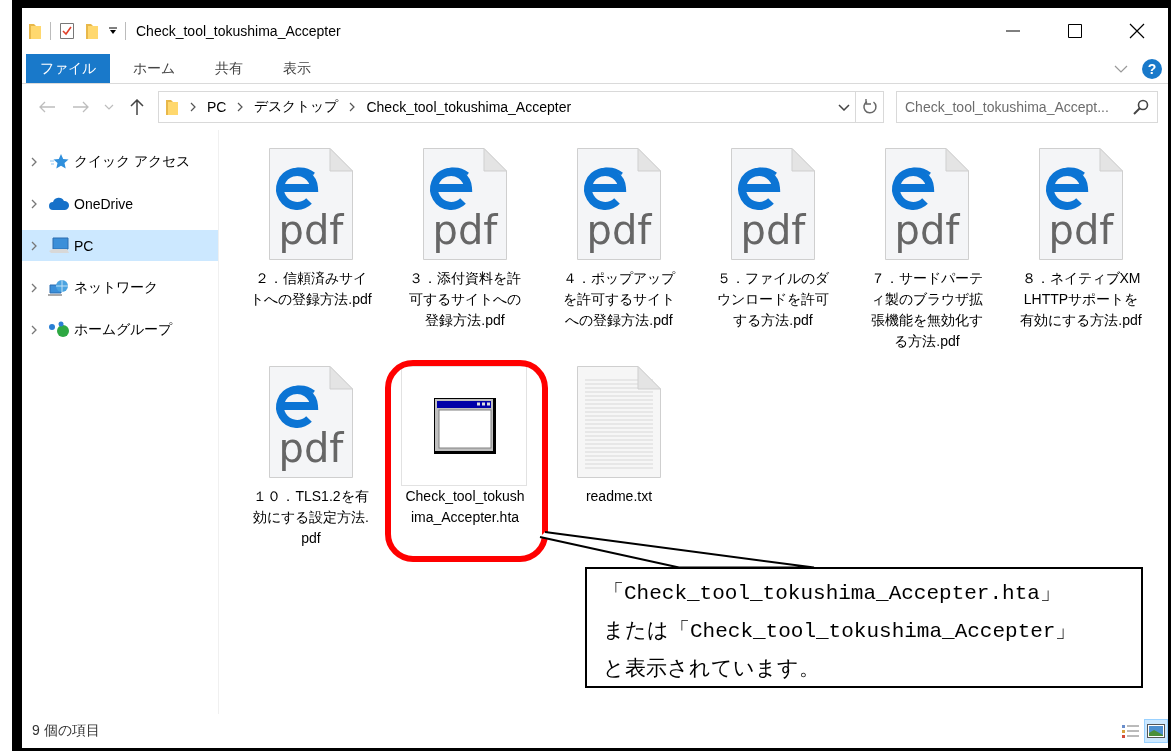 The image size is (1171, 751). I want to click on file-name: Check_tool_tokushima_Accepter.hta, so click(465, 507).